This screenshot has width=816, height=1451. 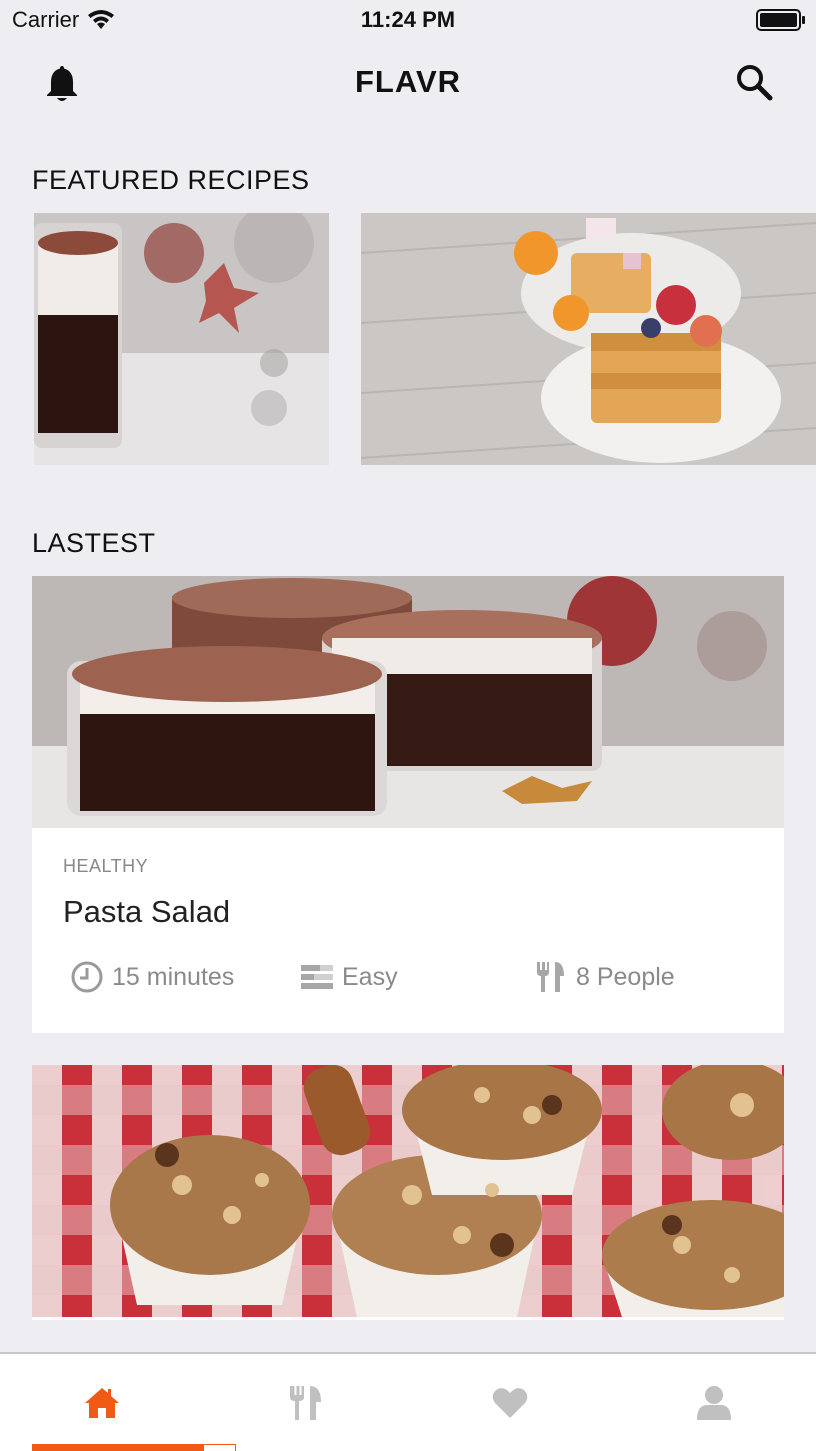 What do you see at coordinates (780, 20) in the screenshot?
I see `battery-icon` at bounding box center [780, 20].